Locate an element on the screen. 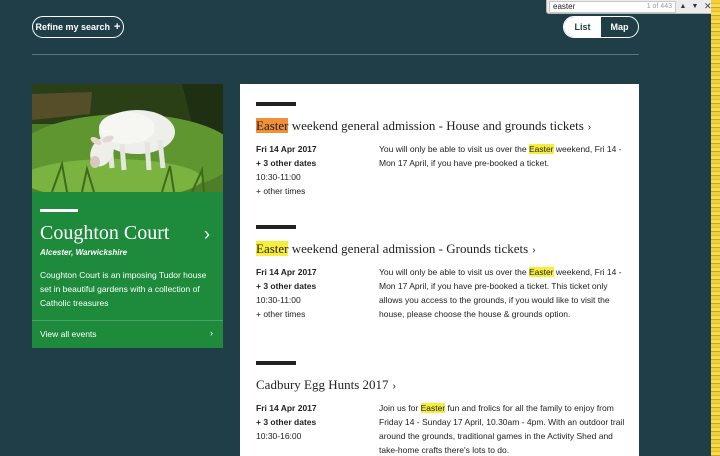 The width and height of the screenshot is (720, 456). plus-icon: + is located at coordinates (117, 27).